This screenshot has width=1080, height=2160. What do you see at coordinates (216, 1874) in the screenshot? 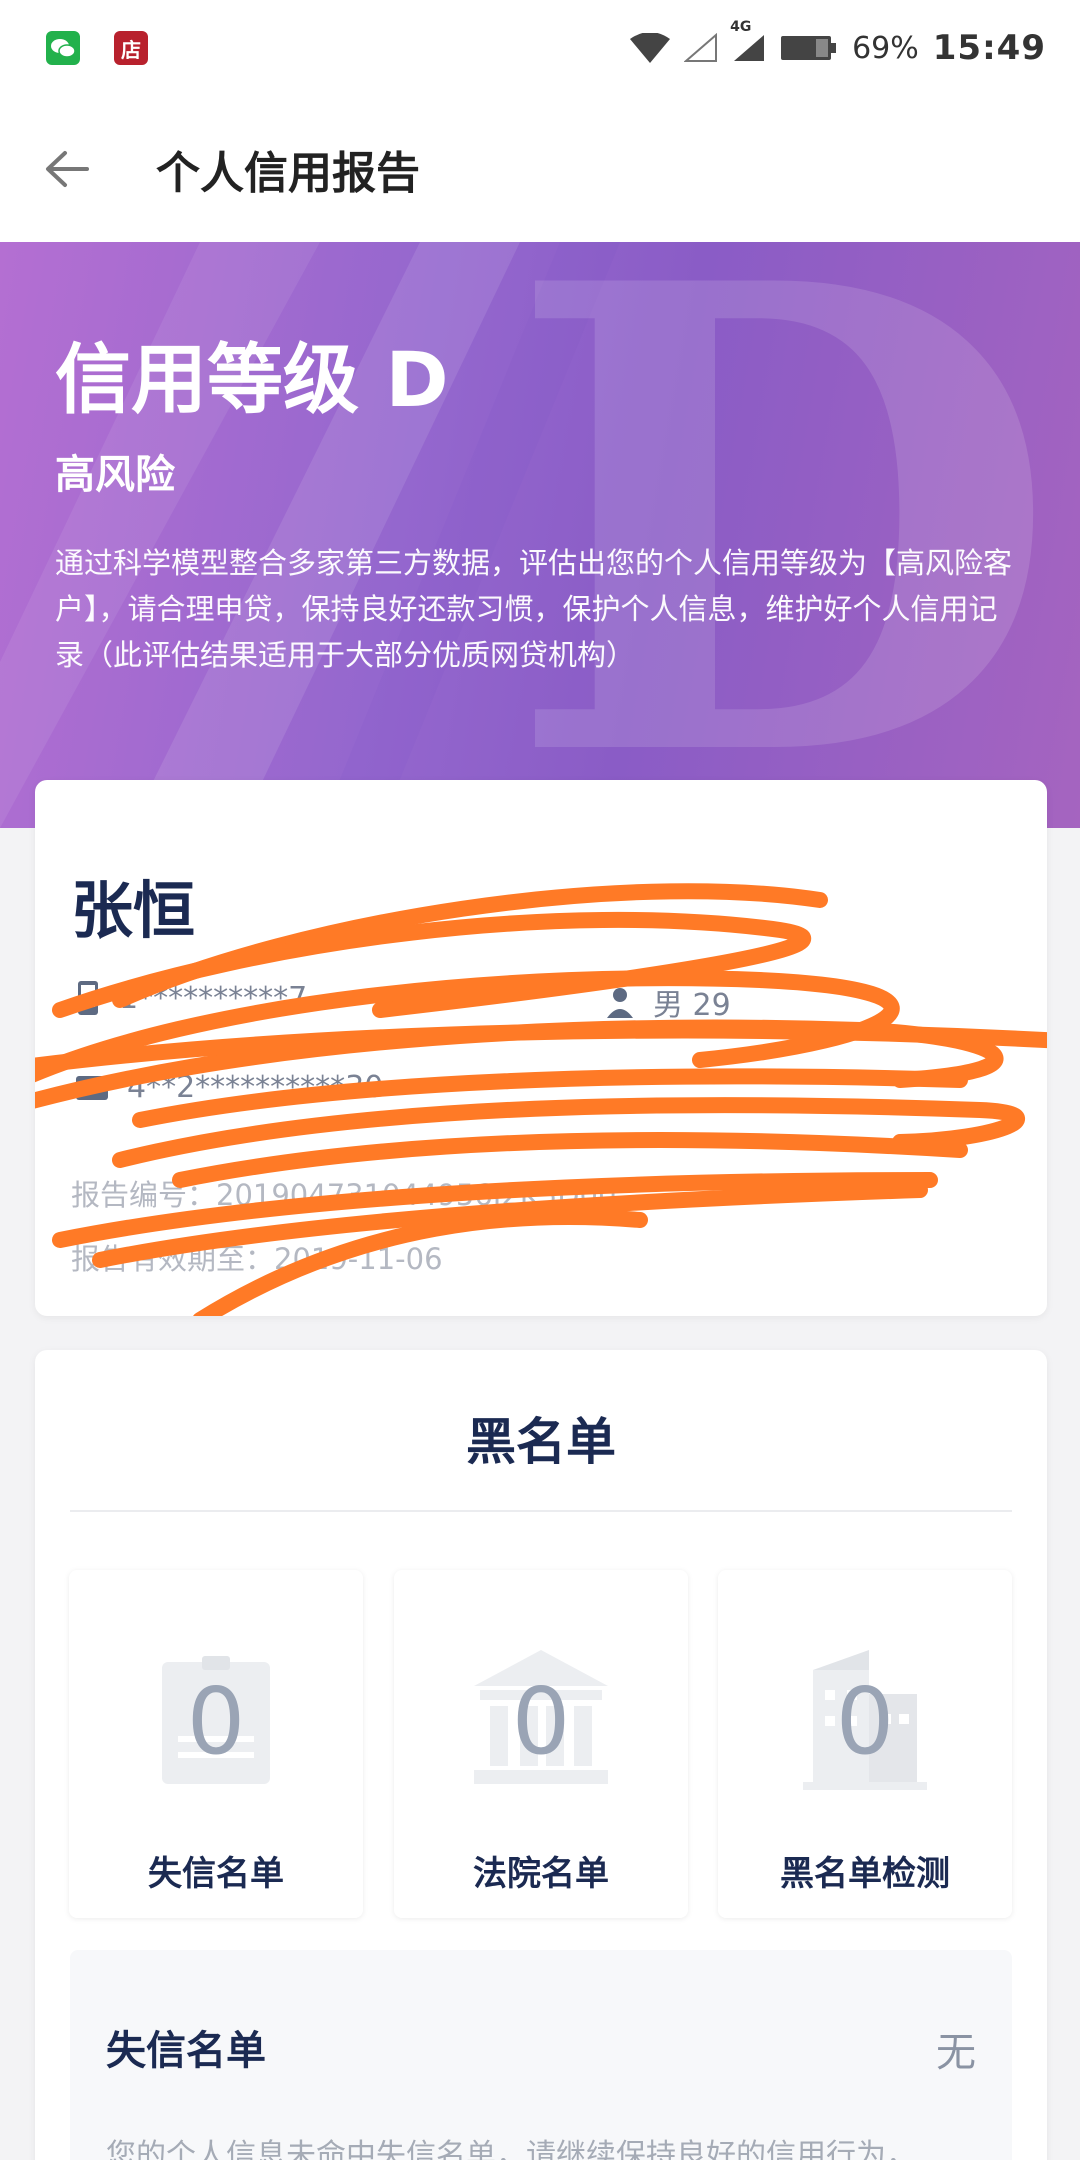
I see `tile-label: 失信名单` at bounding box center [216, 1874].